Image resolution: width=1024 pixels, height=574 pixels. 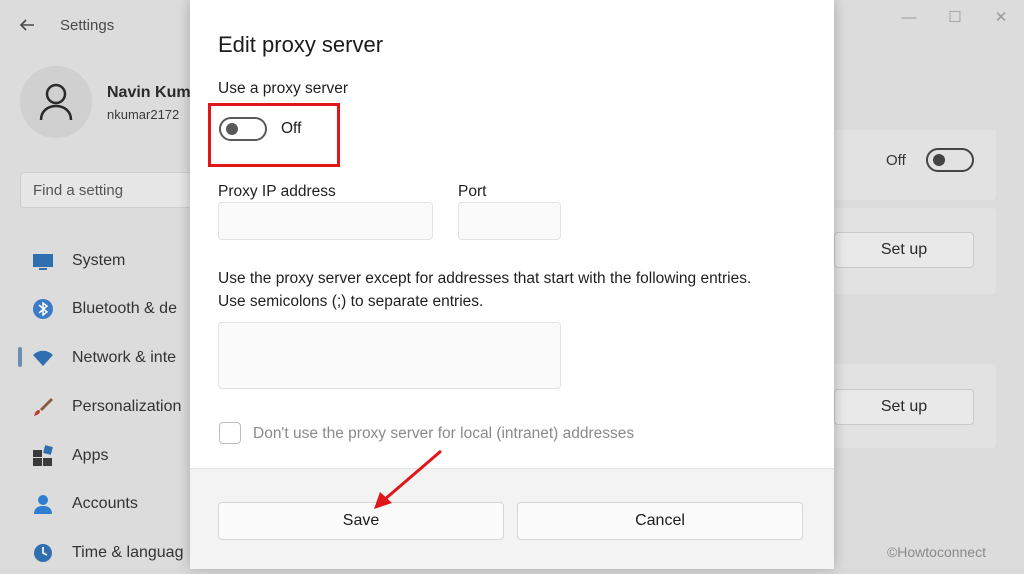 What do you see at coordinates (909, 17) in the screenshot?
I see `minimize-icon: —` at bounding box center [909, 17].